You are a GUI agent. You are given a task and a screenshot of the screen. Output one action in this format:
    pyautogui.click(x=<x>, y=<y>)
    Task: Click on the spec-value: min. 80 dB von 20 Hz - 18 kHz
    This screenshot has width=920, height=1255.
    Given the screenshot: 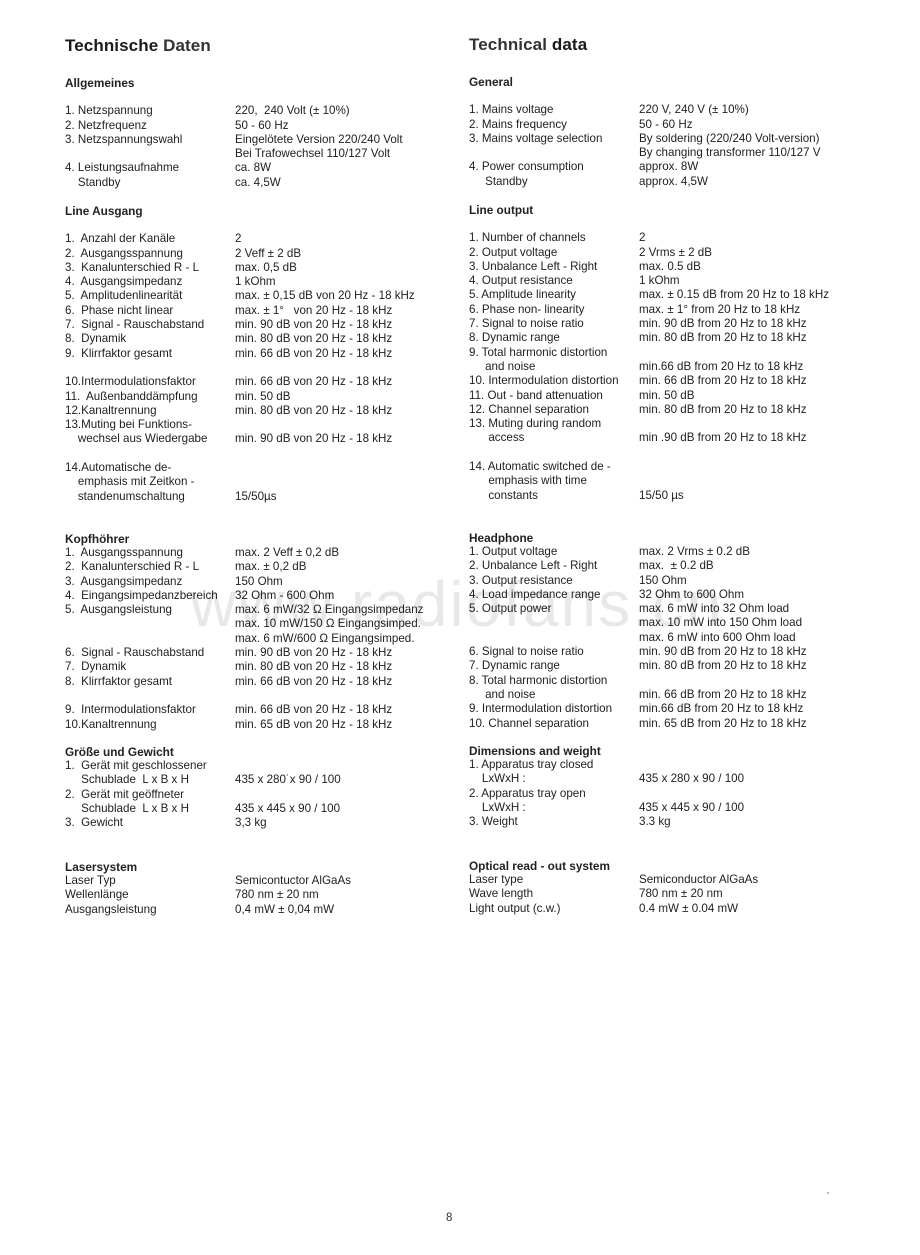 What is the action you would take?
    pyautogui.click(x=314, y=410)
    